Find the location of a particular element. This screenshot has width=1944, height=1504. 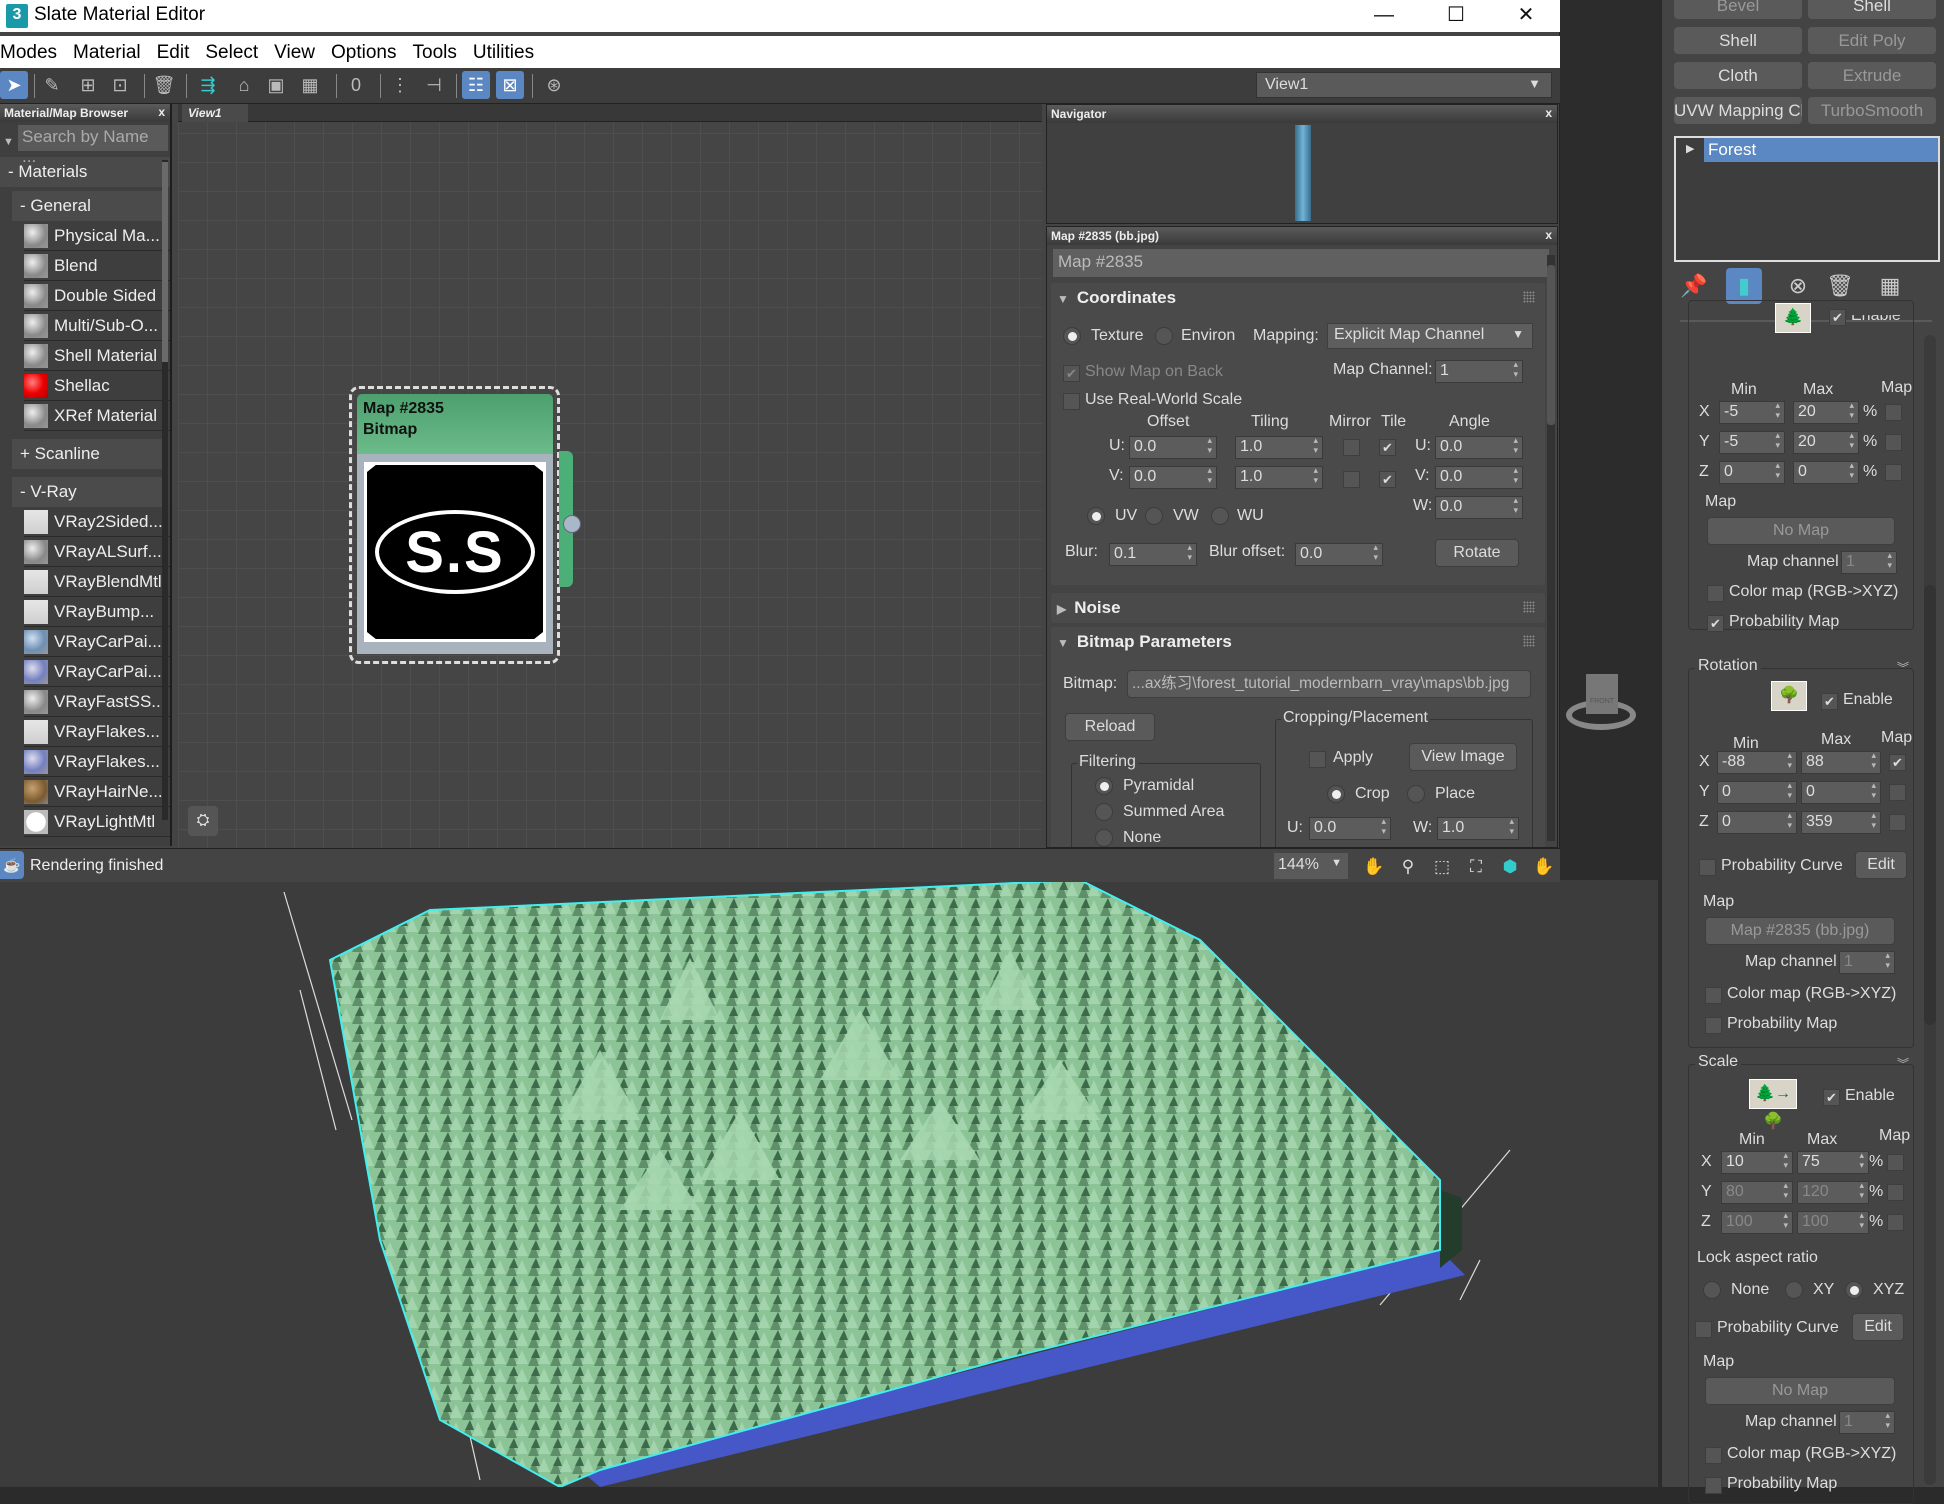

zoom-extents-selected-icon: ⬢ is located at coordinates (1510, 867).